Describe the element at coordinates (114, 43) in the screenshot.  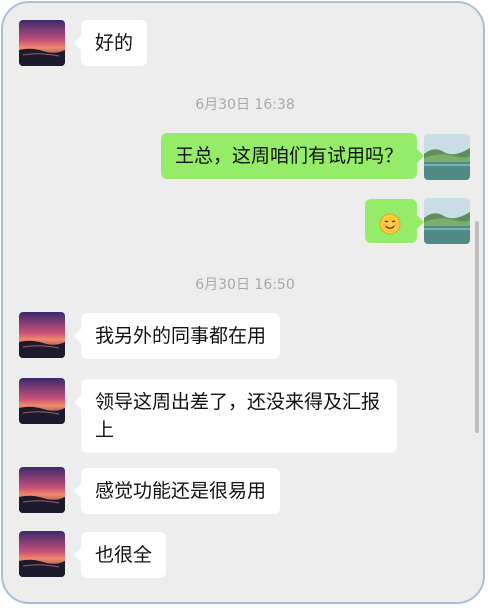
I see `message-text: 好的` at that location.